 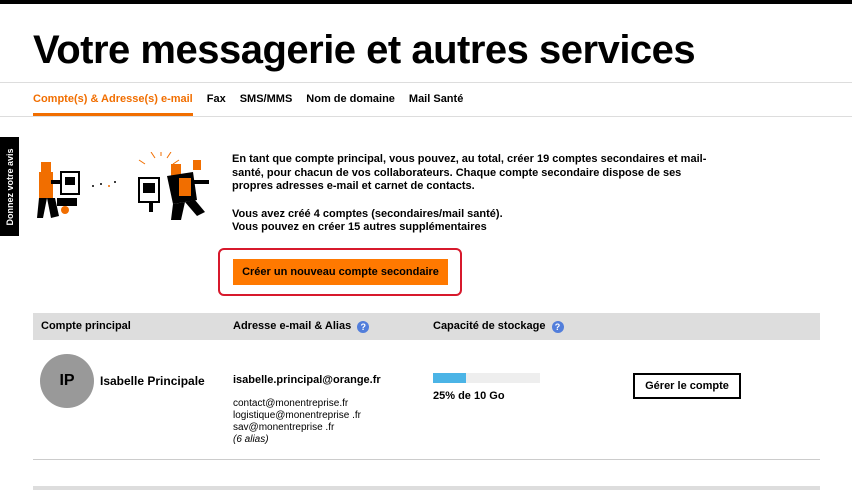 What do you see at coordinates (123, 186) in the screenshot?
I see `people-exchanging-documents-illustration` at bounding box center [123, 186].